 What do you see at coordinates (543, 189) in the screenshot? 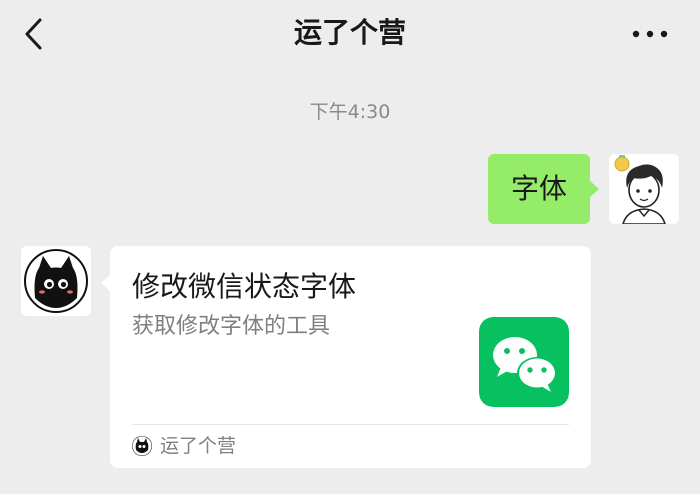
I see `outgoing-message-bubble: 字体` at bounding box center [543, 189].